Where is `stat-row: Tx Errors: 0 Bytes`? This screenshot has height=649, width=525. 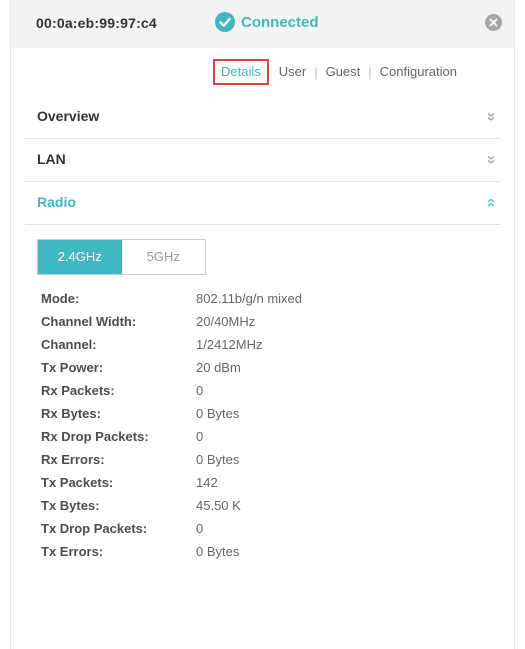 stat-row: Tx Errors: 0 Bytes is located at coordinates (171, 551).